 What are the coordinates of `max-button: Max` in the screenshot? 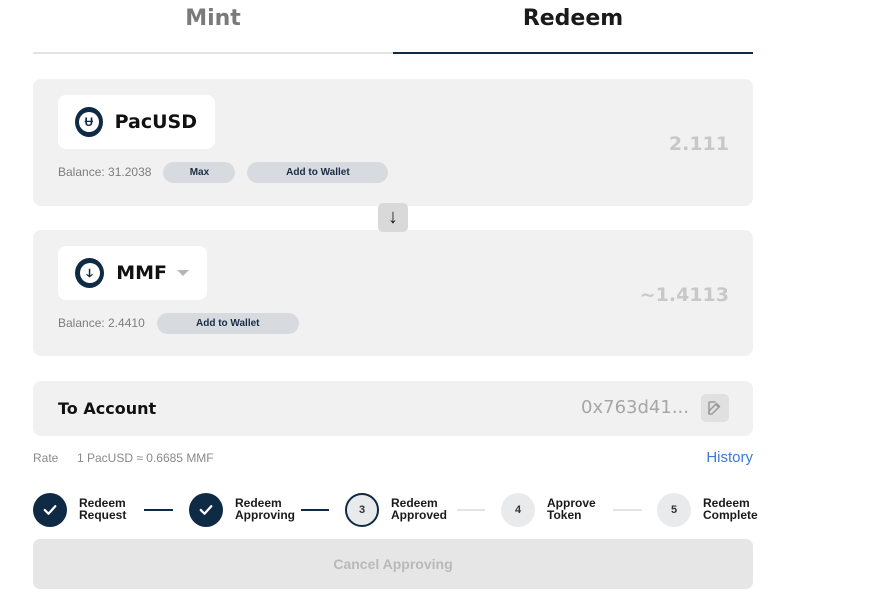 It's located at (199, 172).